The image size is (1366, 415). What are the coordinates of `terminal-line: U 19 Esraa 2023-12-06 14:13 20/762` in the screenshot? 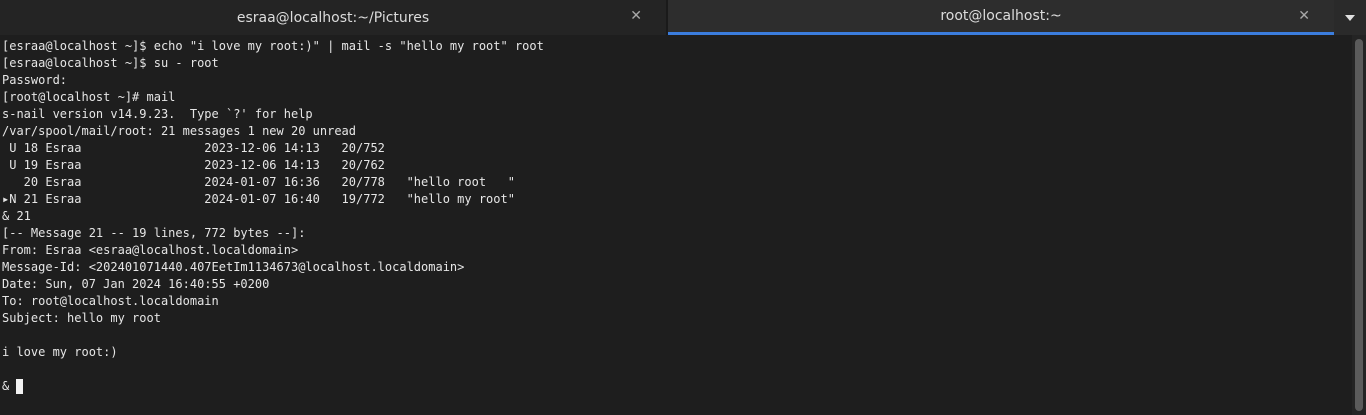 It's located at (193, 165).